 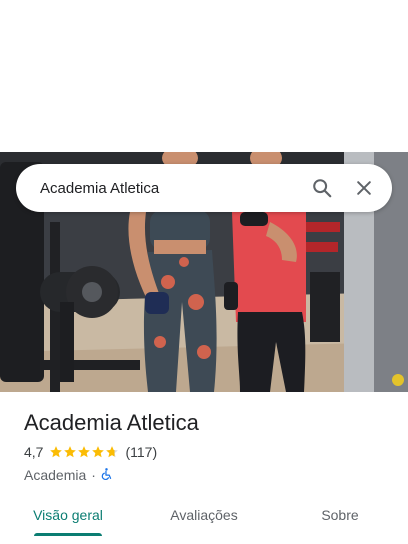 I want to click on place-info: Academia Atletica 4,7 (117) Academia ·, so click(x=209, y=446).